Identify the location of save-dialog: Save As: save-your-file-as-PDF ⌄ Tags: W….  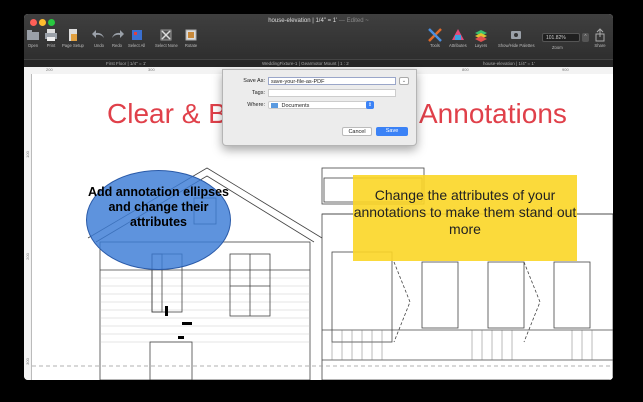
(319, 107).